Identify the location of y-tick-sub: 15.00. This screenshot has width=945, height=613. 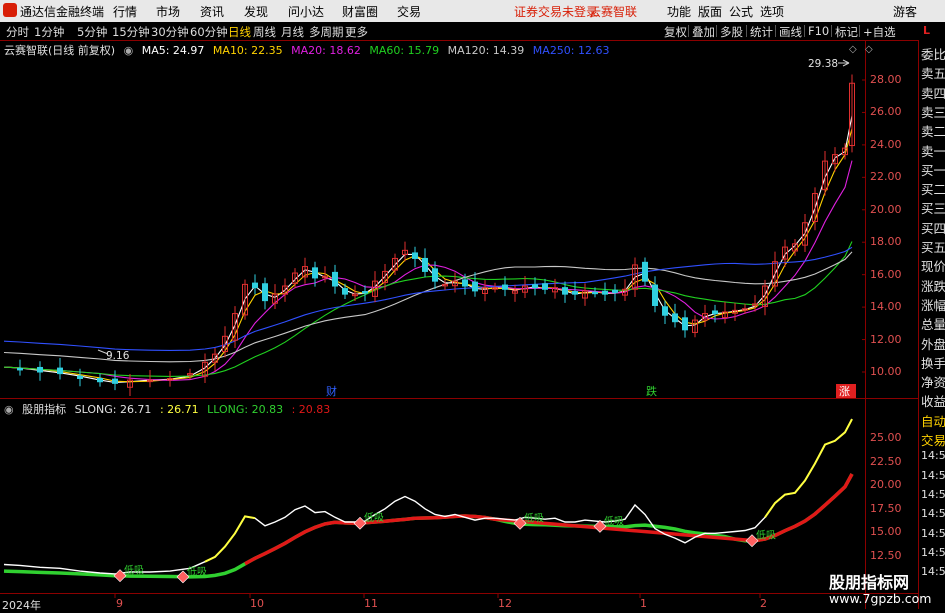
(886, 532).